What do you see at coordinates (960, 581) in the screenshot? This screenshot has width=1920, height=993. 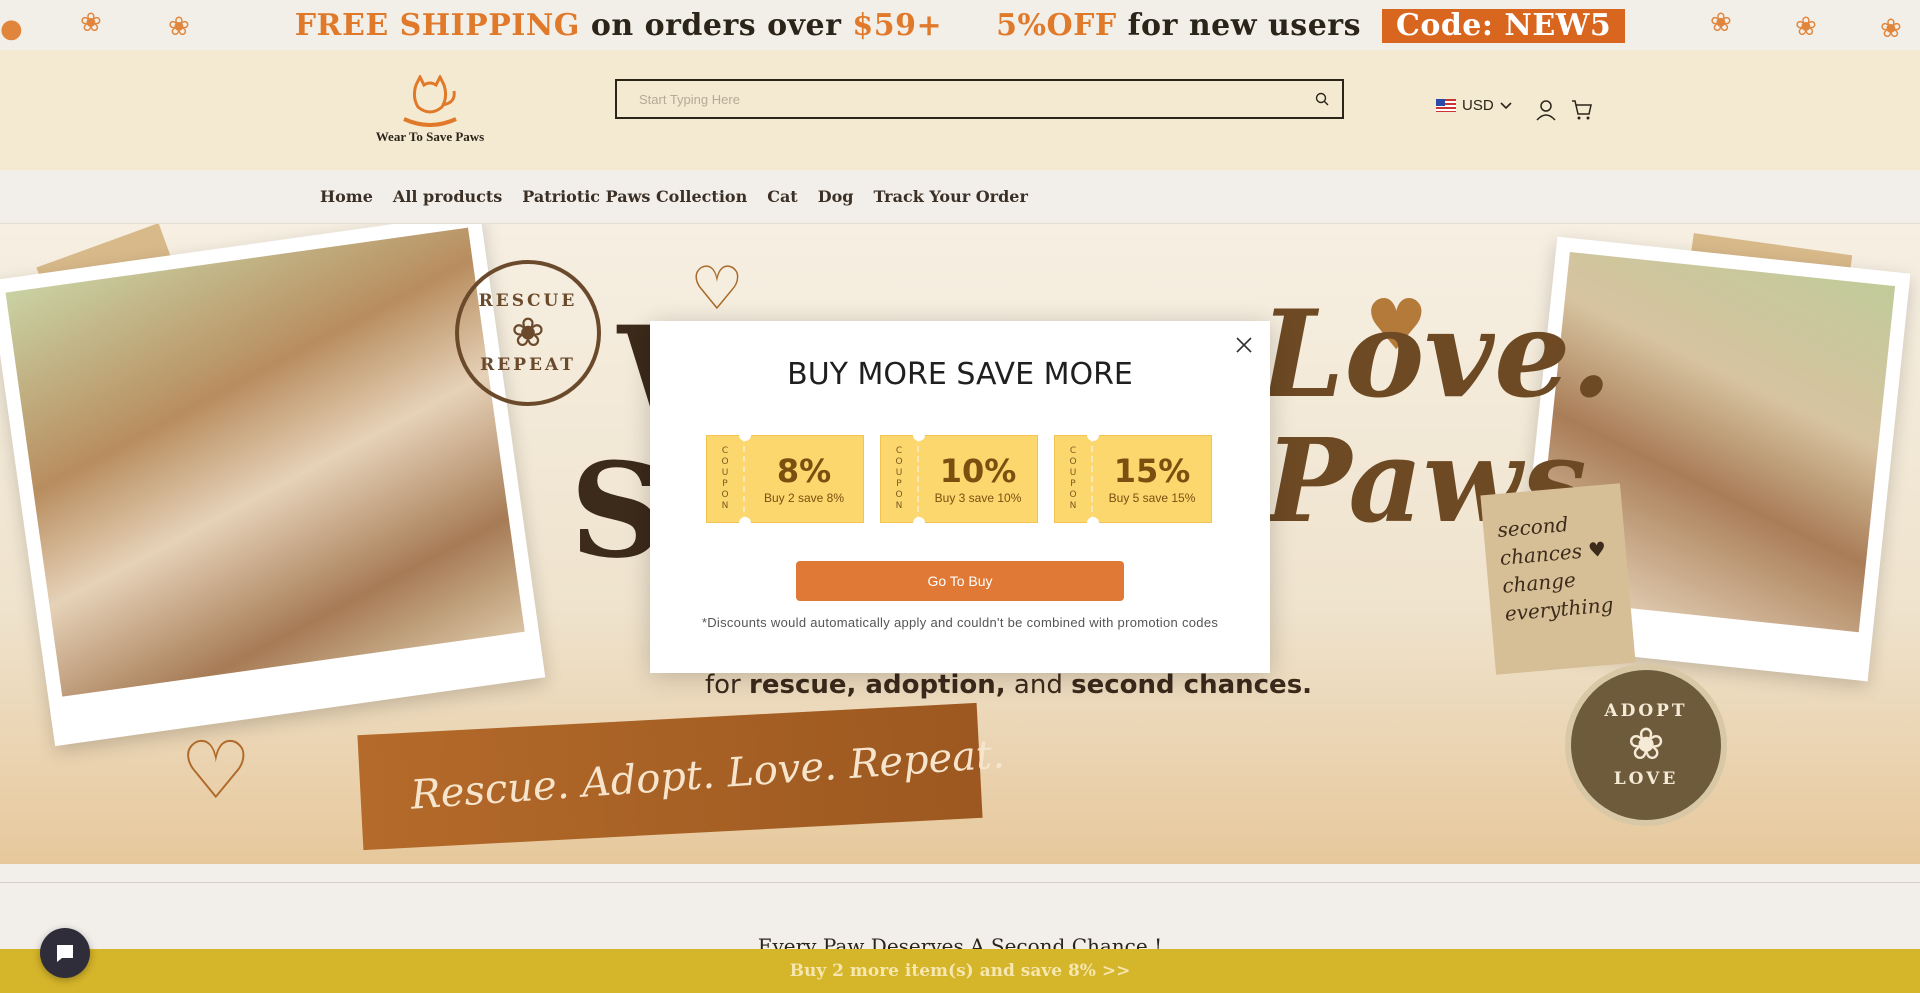 I see `go-to-buy-button: Go To Buy` at bounding box center [960, 581].